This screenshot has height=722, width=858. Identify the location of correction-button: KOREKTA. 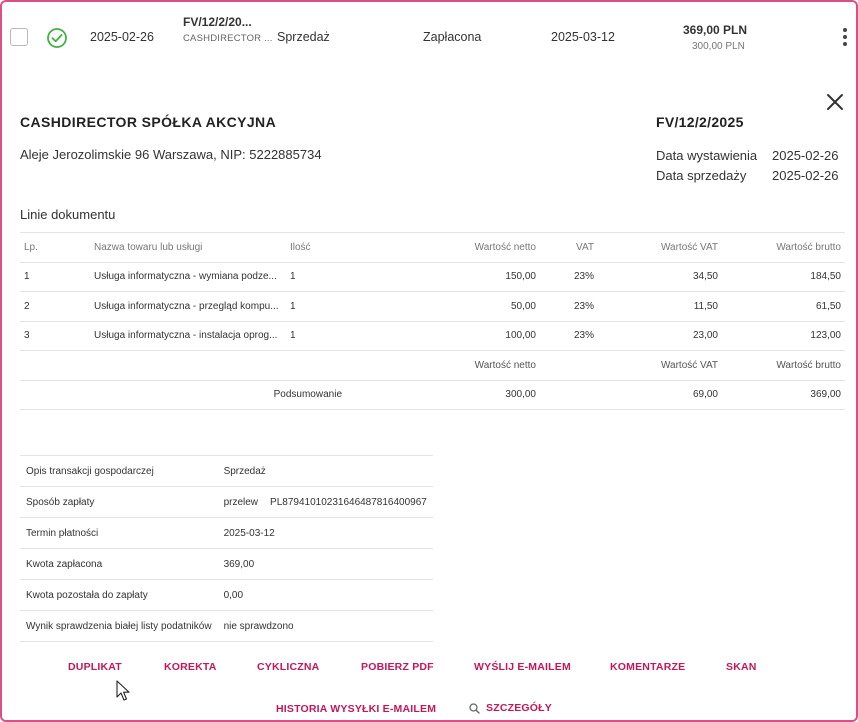
(190, 667).